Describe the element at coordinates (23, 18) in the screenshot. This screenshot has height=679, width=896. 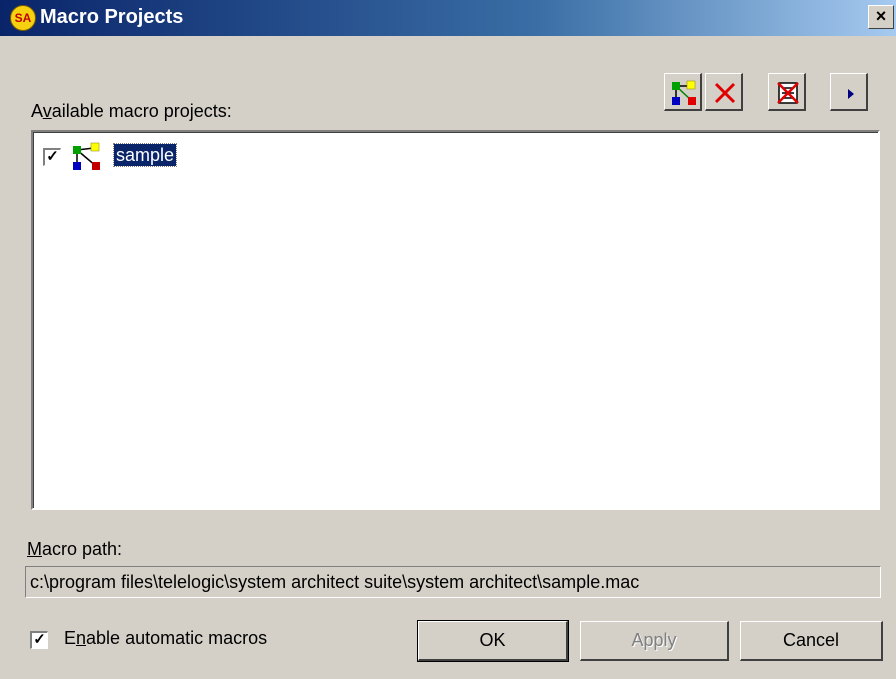
I see `app-icon: SA` at that location.